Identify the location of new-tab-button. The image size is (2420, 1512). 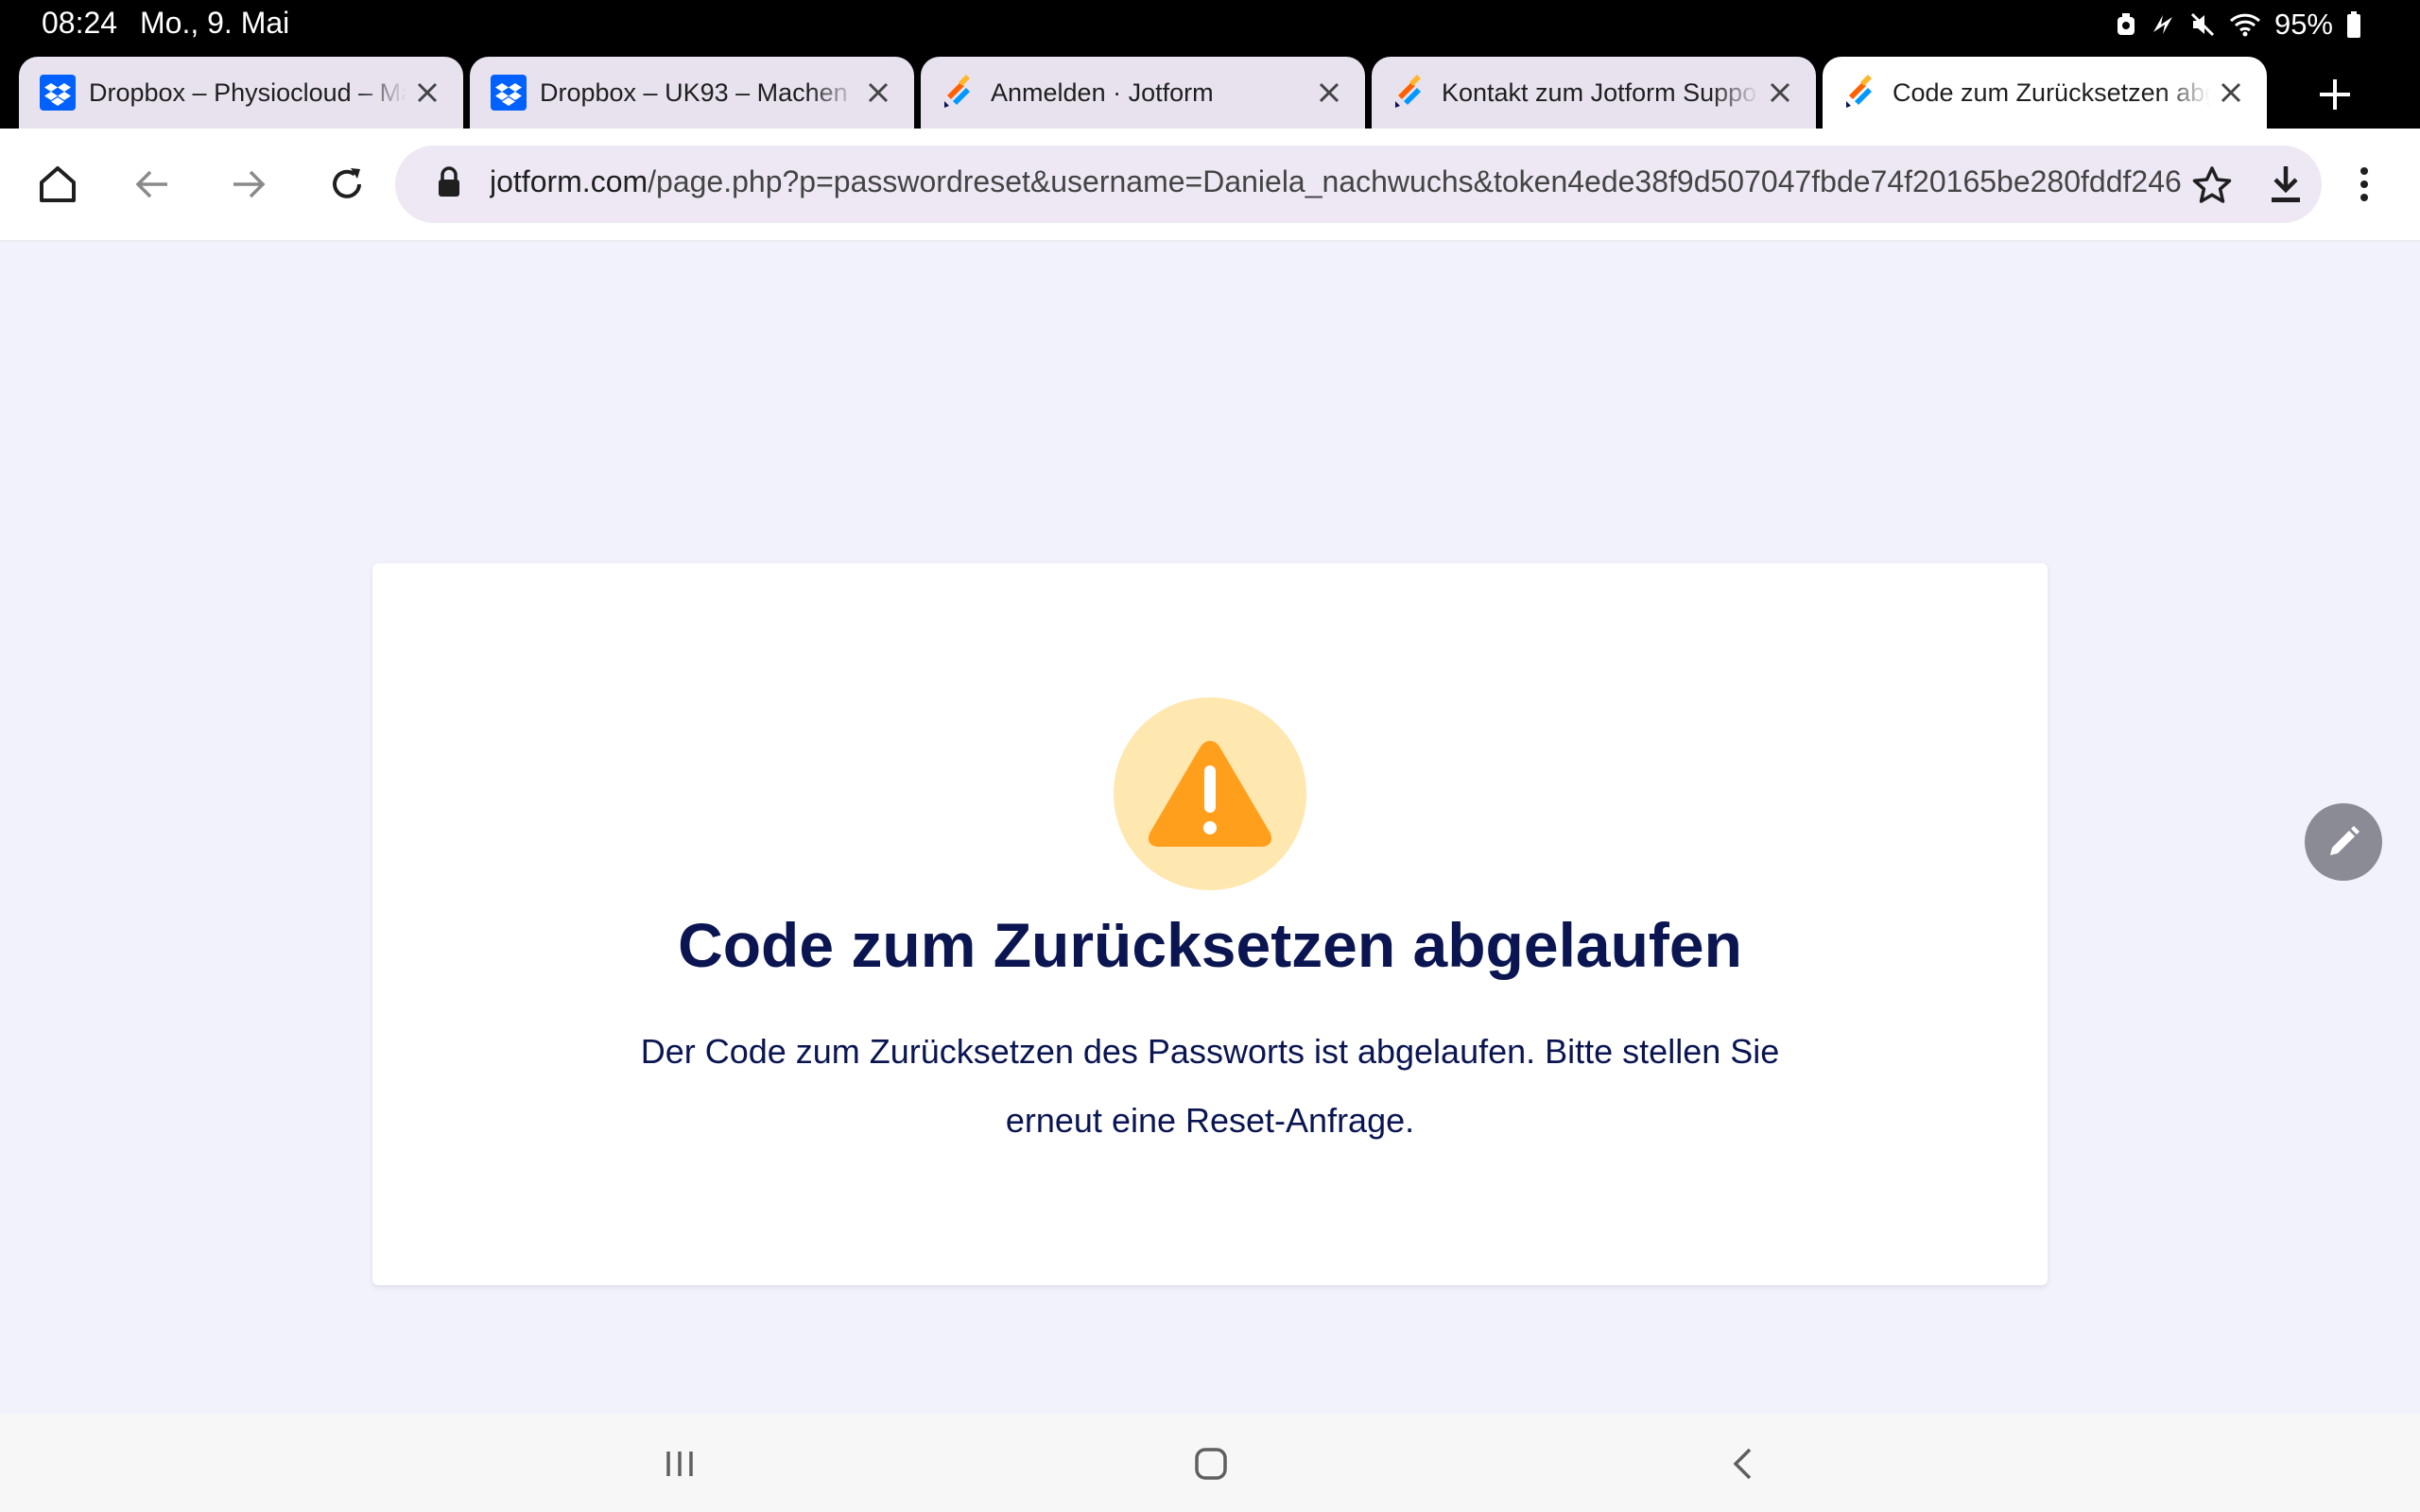
(2334, 94).